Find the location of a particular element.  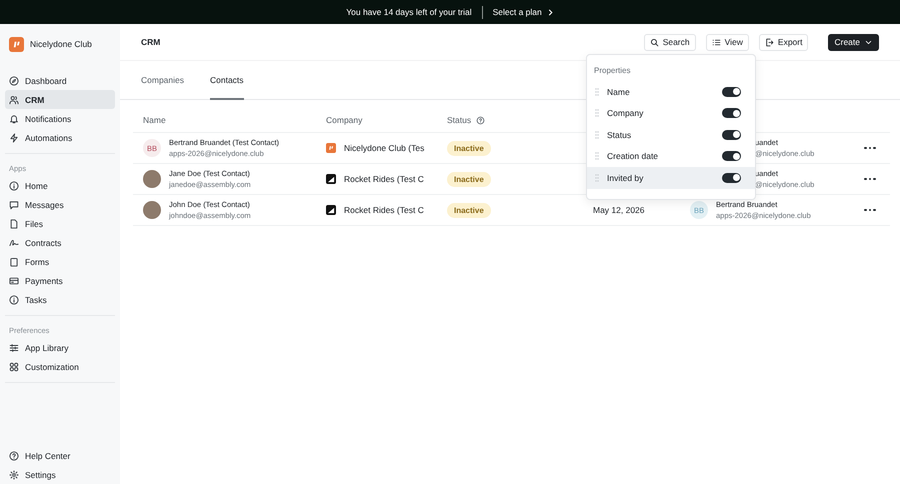

search-icon is located at coordinates (654, 42).